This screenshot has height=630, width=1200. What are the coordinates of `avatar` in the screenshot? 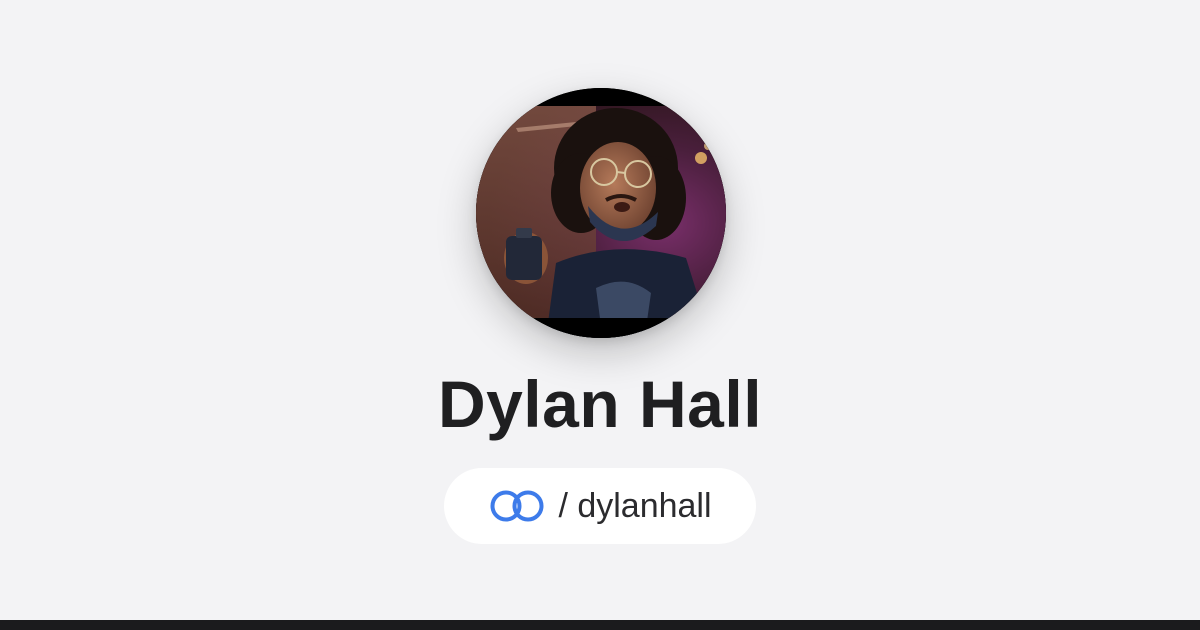 It's located at (601, 213).